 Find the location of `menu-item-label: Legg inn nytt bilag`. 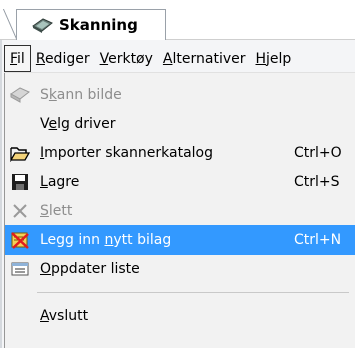

menu-item-label: Legg inn nytt bilag is located at coordinates (106, 240).